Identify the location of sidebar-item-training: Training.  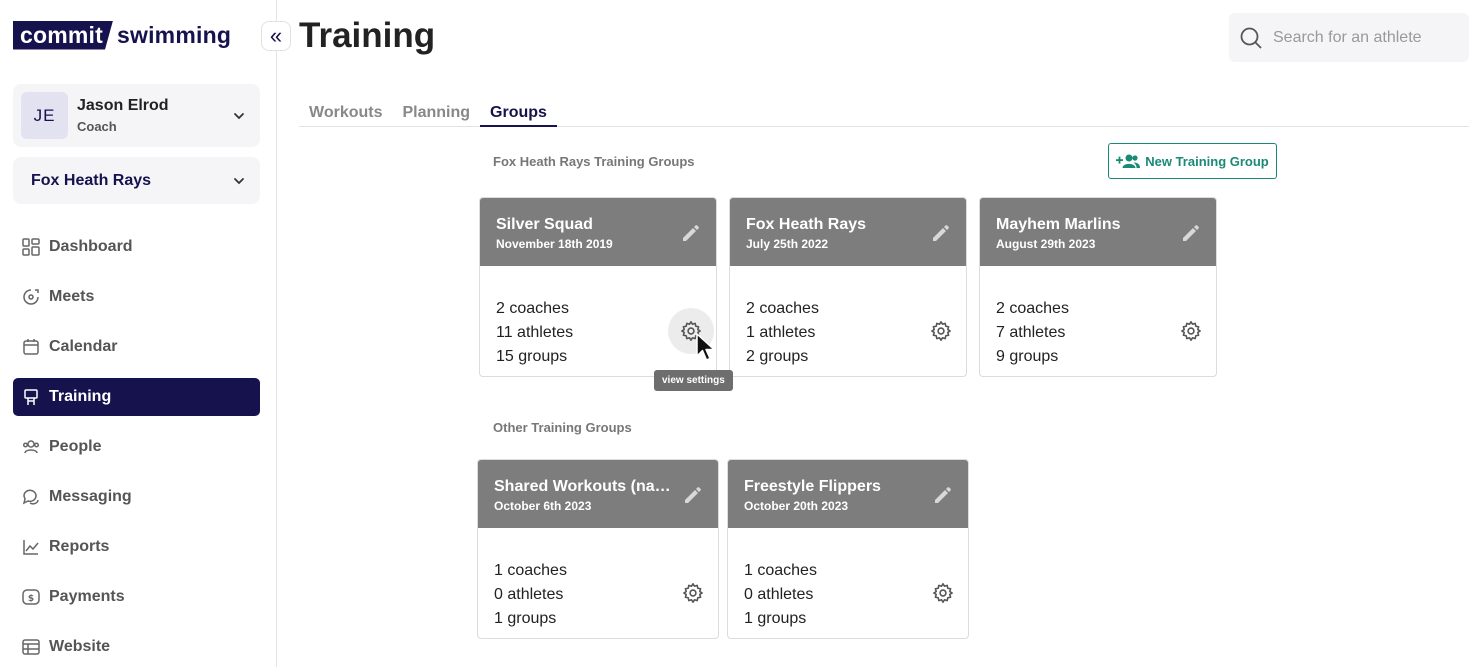
(136, 397).